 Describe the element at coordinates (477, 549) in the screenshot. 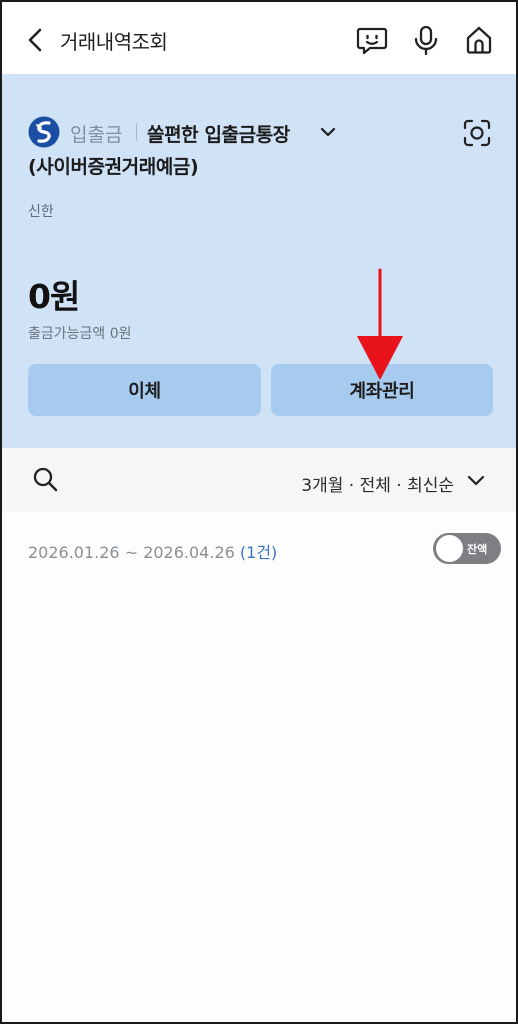

I see `toggle-label: 잔액` at that location.